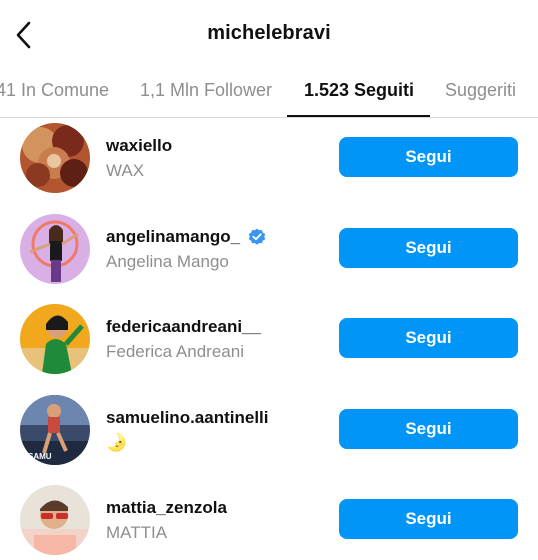  Describe the element at coordinates (125, 170) in the screenshot. I see `full-name: WAX` at that location.